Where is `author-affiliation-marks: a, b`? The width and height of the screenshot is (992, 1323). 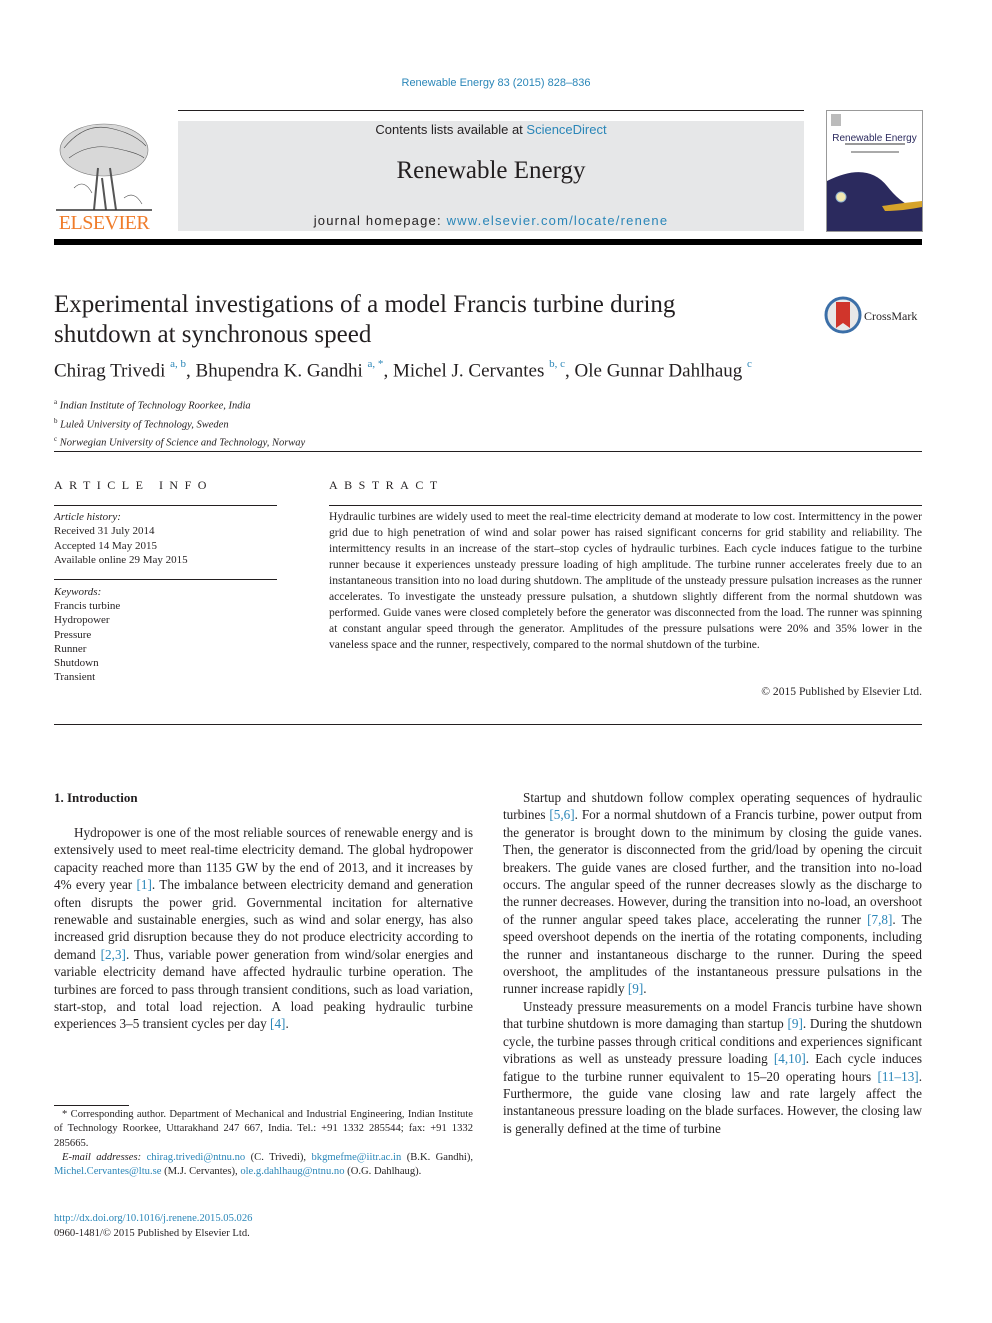 author-affiliation-marks: a, b is located at coordinates (178, 364).